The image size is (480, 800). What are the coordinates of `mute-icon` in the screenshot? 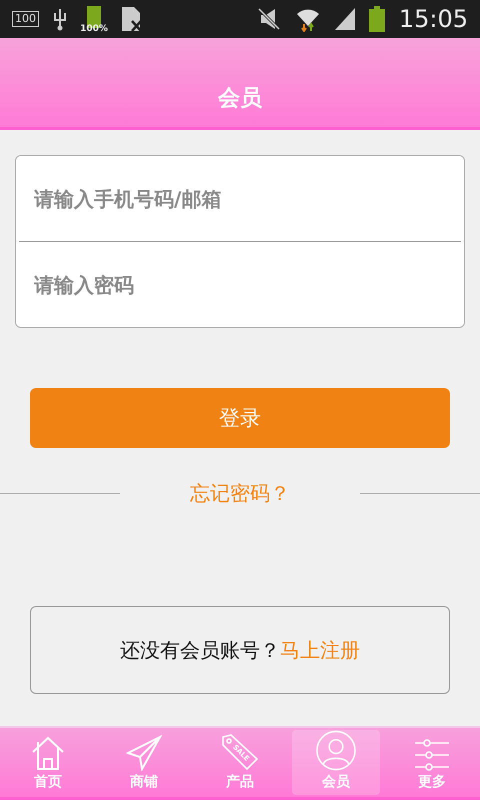 It's located at (268, 19).